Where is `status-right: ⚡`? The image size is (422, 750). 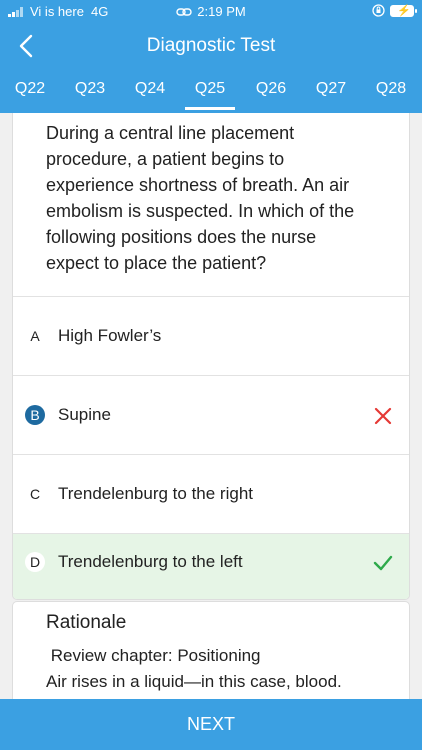 status-right: ⚡ is located at coordinates (394, 10).